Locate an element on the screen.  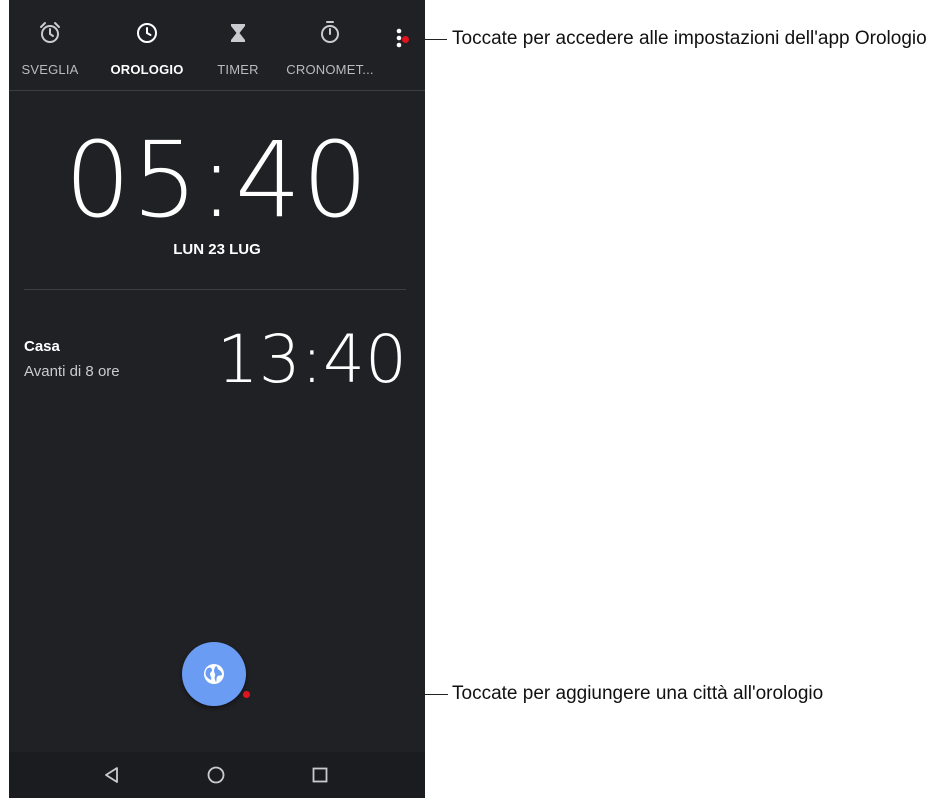
hourglass-icon is located at coordinates (238, 33).